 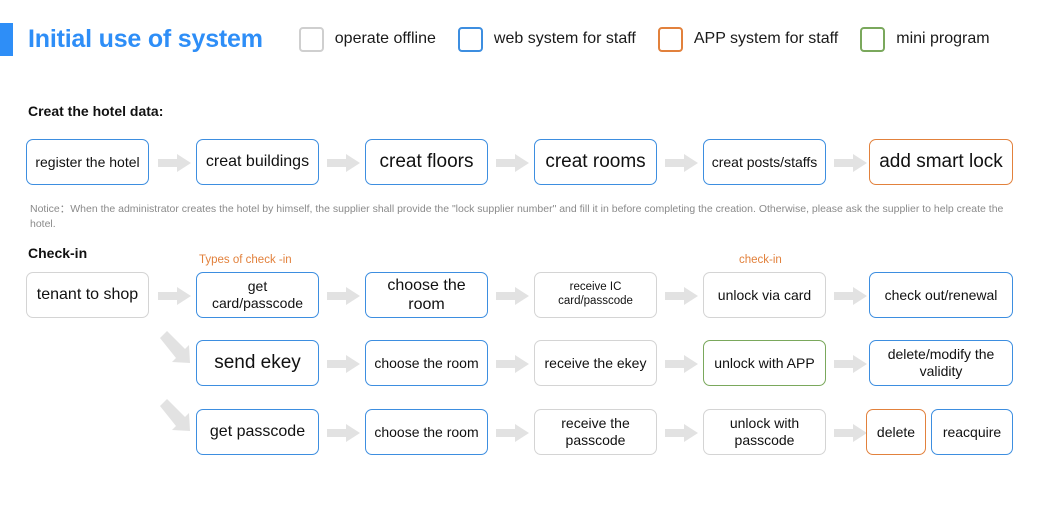 What do you see at coordinates (145, 38) in the screenshot?
I see `page-title: Initial use of system` at bounding box center [145, 38].